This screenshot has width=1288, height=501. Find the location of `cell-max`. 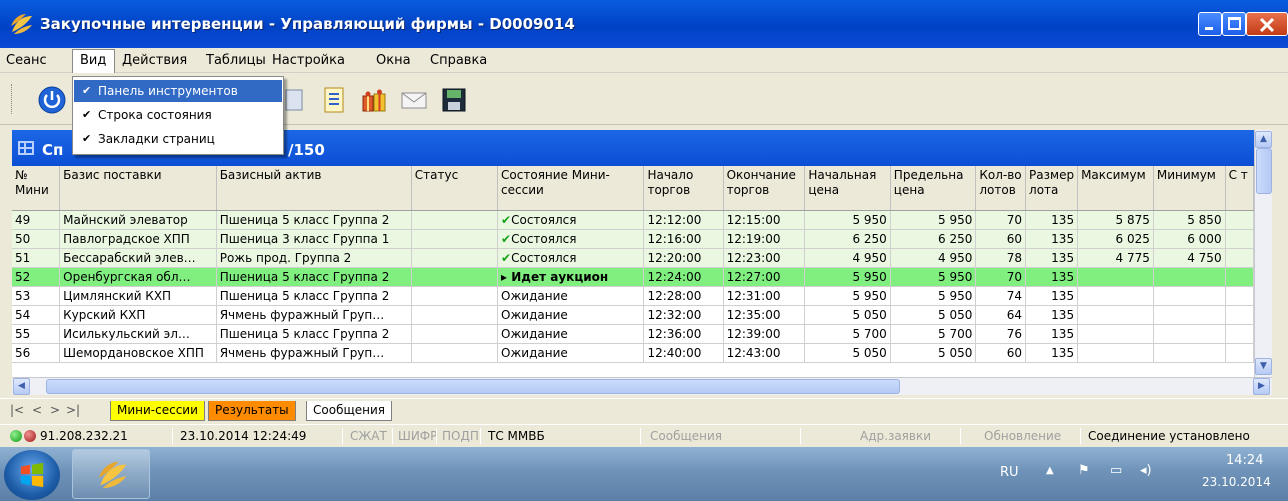

cell-max is located at coordinates (1115, 334).